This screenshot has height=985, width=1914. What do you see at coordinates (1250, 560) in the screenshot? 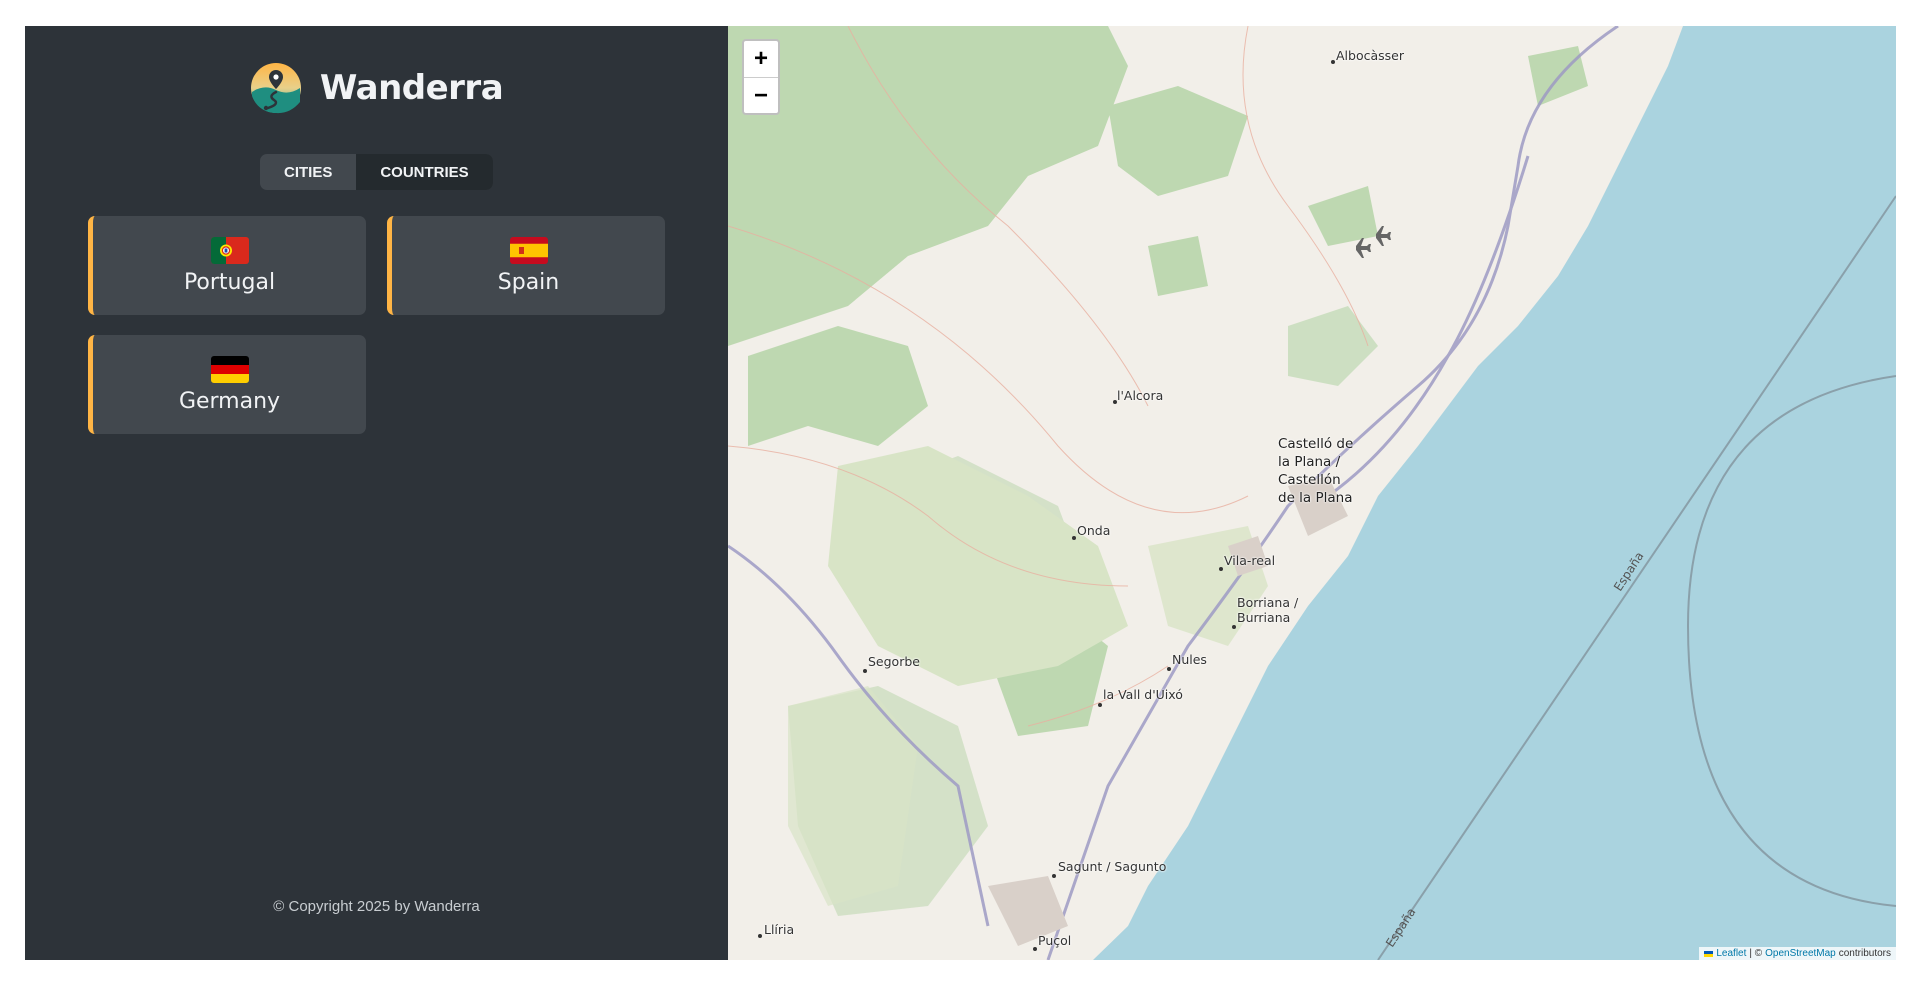
I see `place-label: Vila-real` at bounding box center [1250, 560].